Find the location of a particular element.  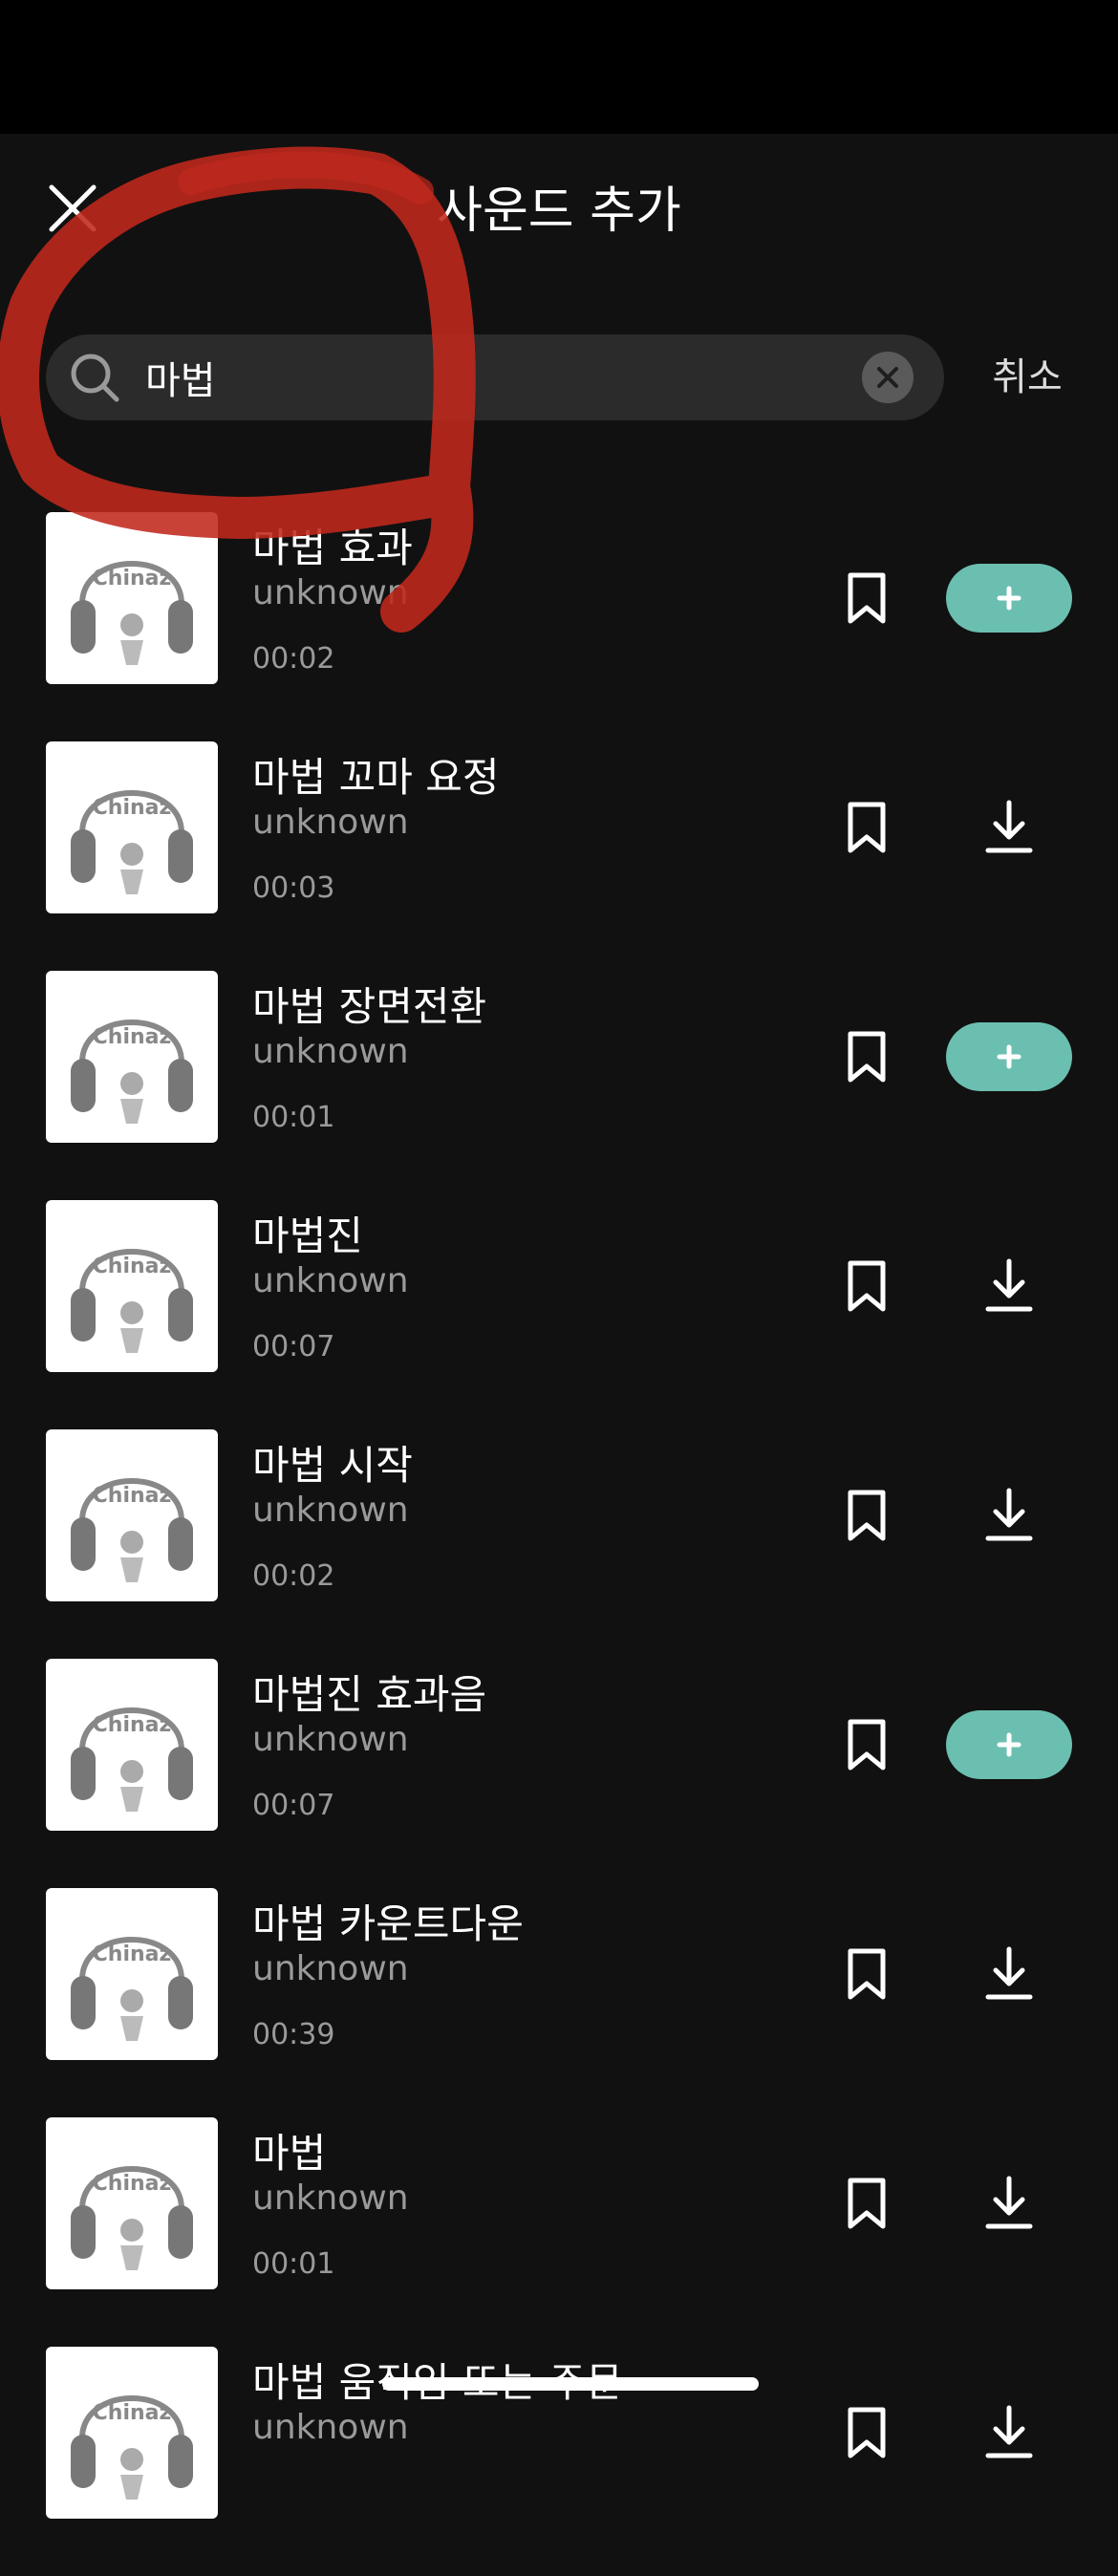

sound-row: Chinaz 마법 효과 unknown 00:02 is located at coordinates (559, 626).